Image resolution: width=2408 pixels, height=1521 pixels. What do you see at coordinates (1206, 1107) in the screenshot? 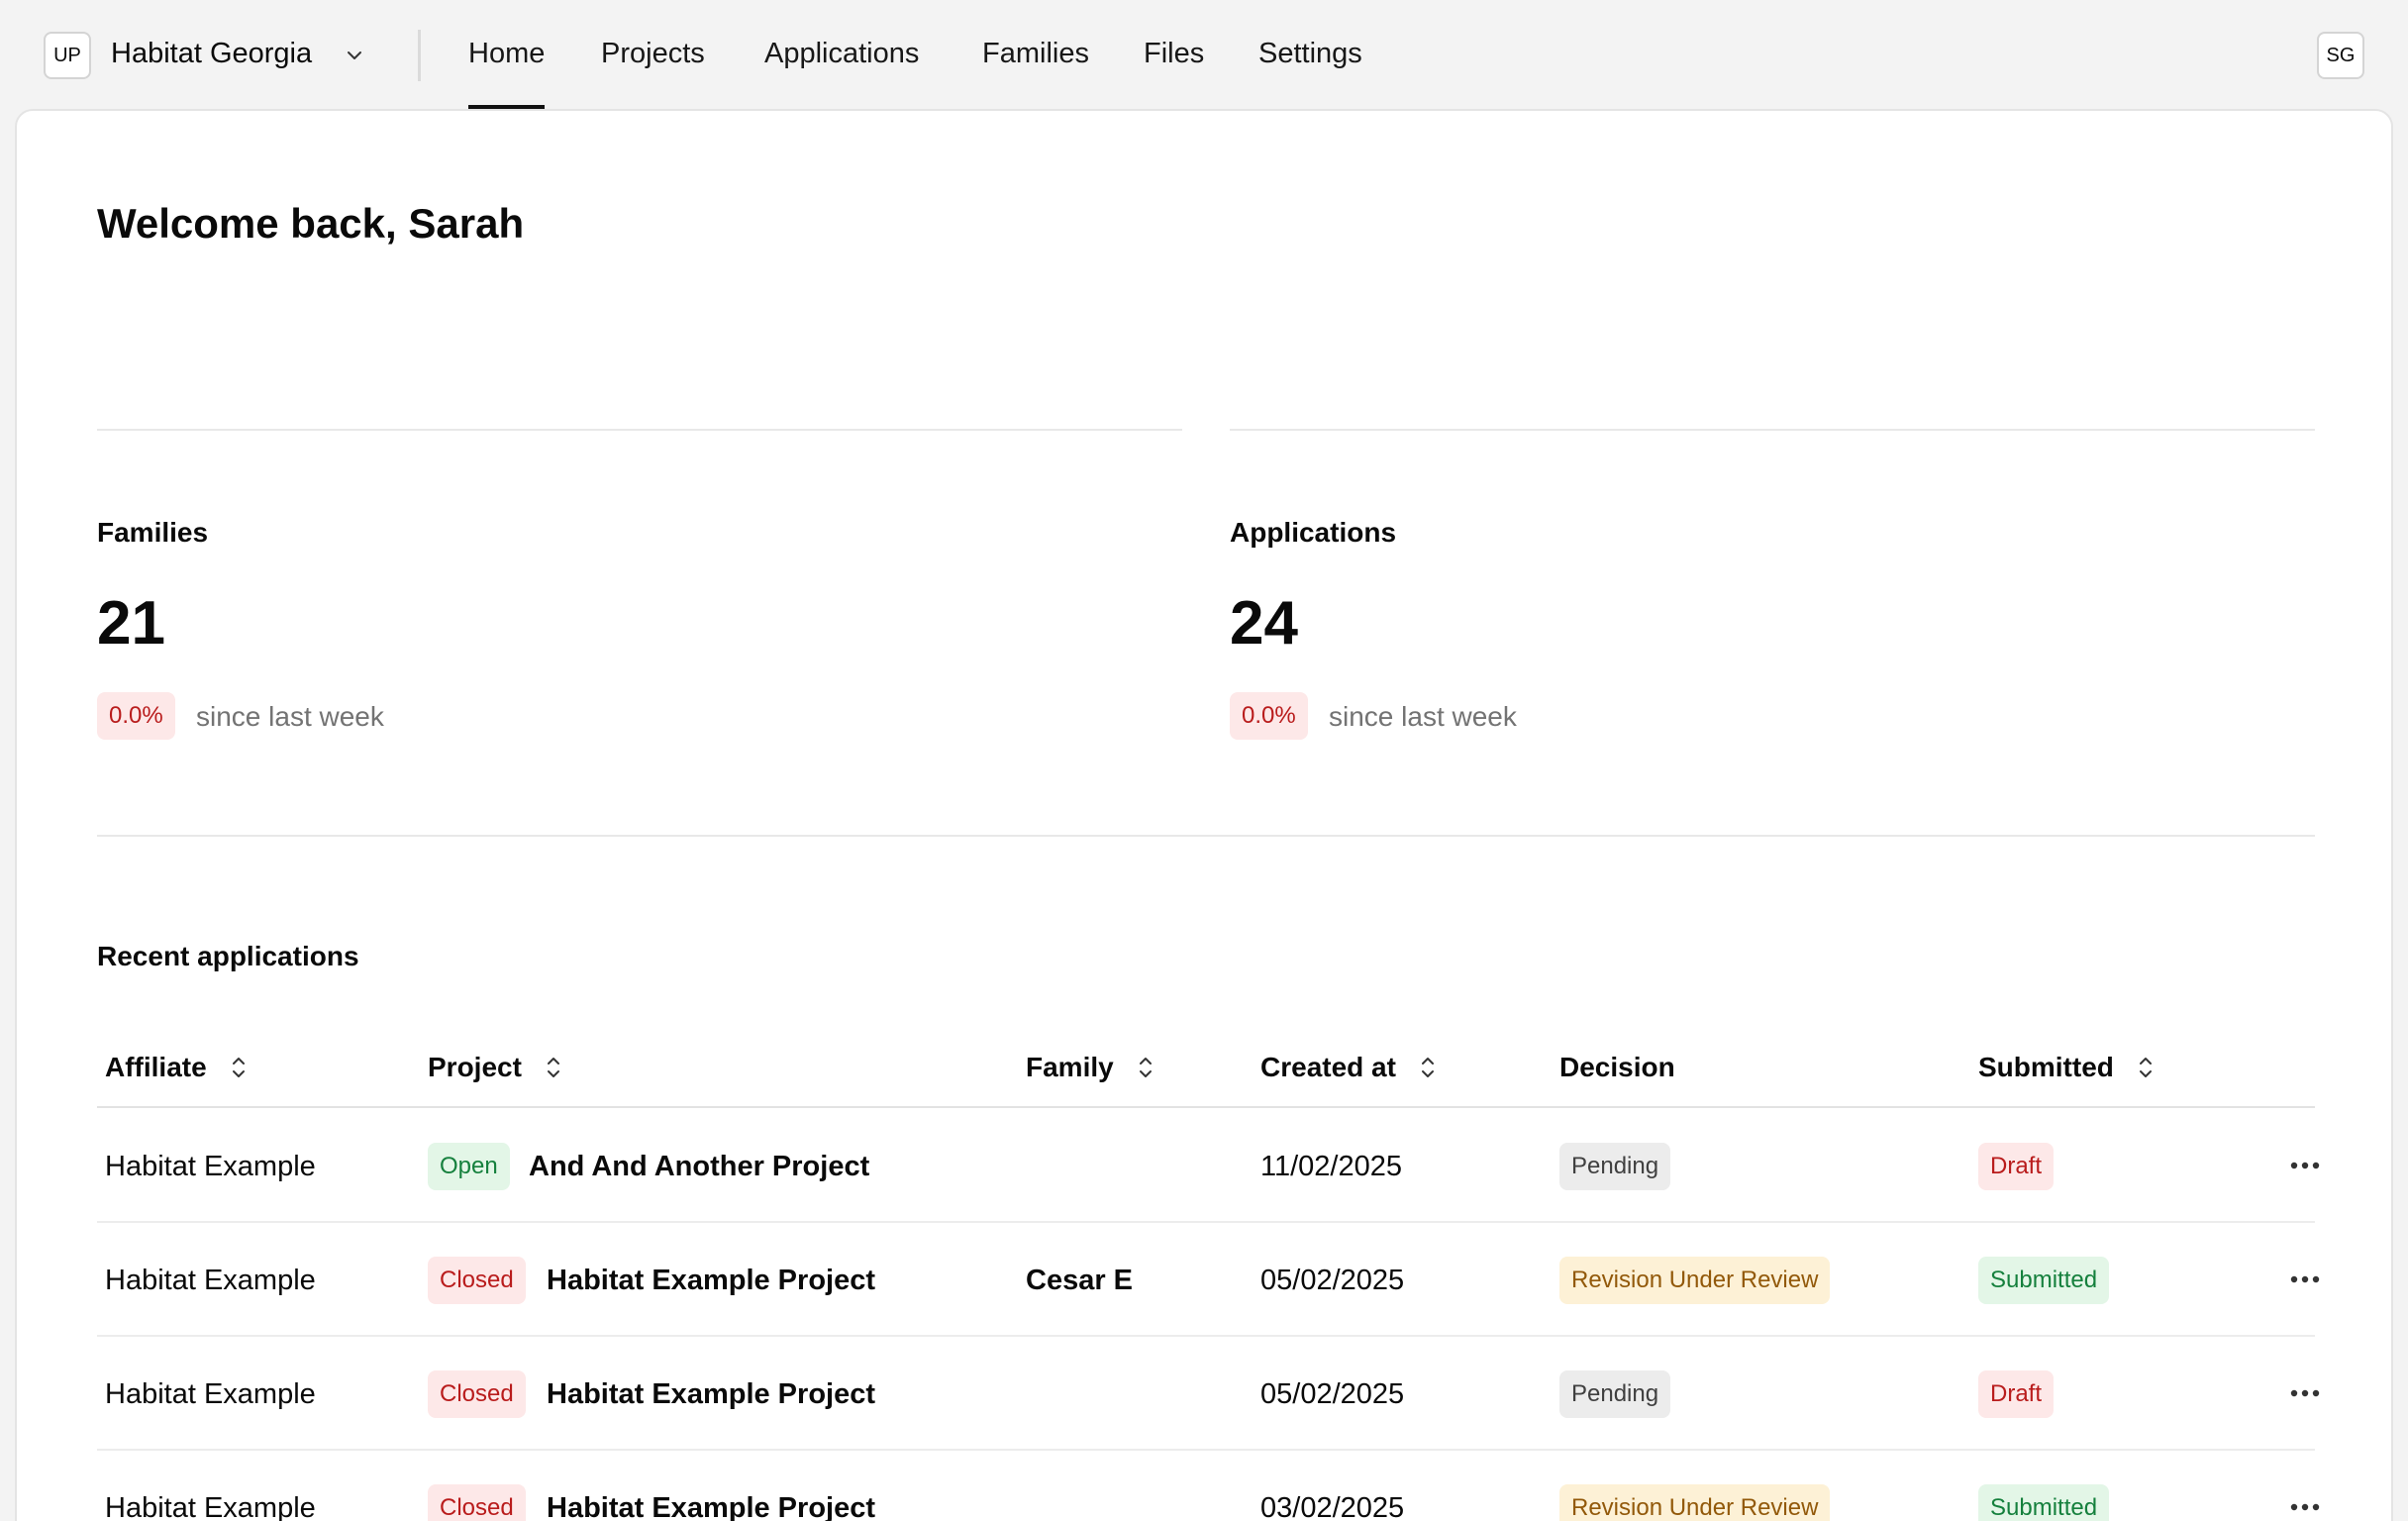
I see `table-header-divider` at bounding box center [1206, 1107].